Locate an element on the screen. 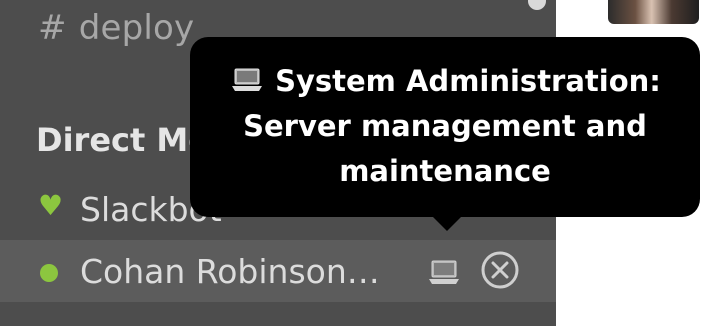 The width and height of the screenshot is (720, 326). close-icon is located at coordinates (500, 270).